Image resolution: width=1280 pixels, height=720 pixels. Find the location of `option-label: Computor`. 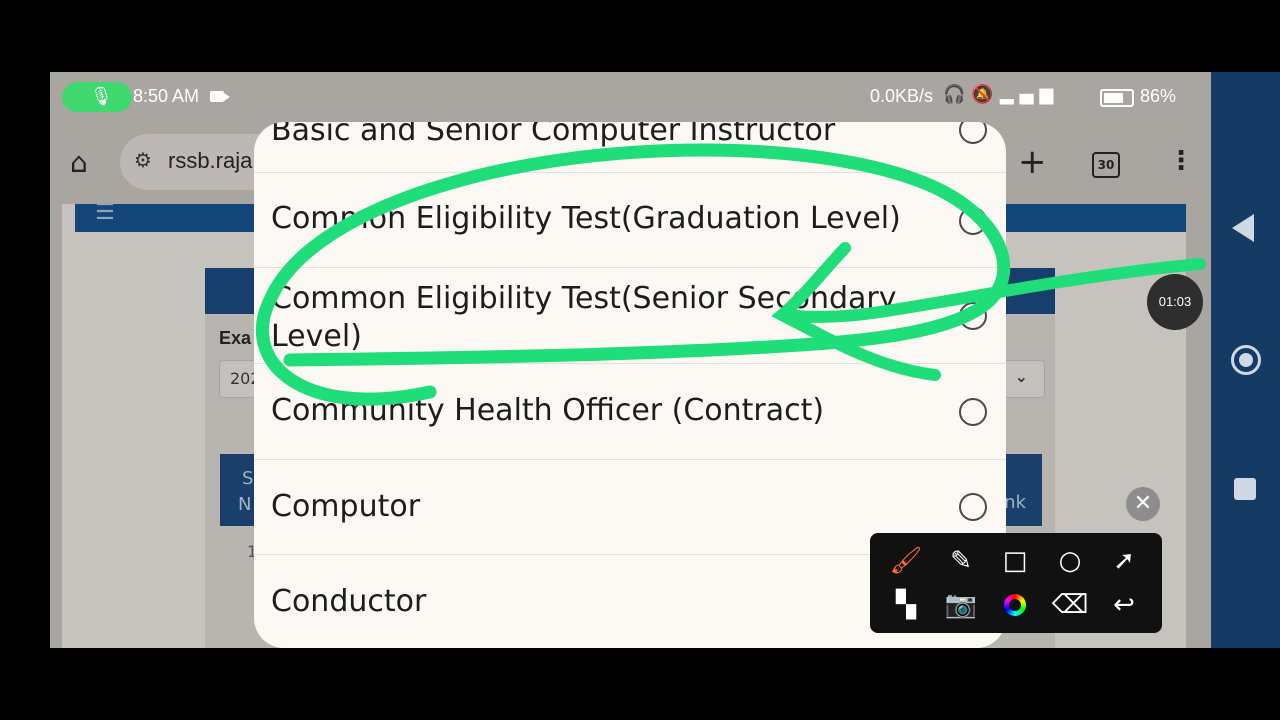

option-label: Computor is located at coordinates (346, 506).